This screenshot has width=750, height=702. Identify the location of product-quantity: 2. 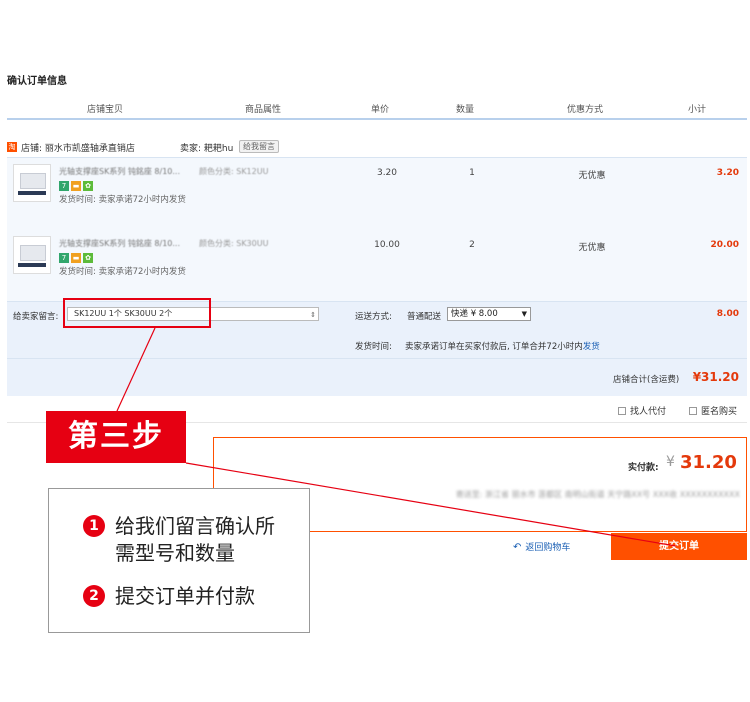
(472, 245).